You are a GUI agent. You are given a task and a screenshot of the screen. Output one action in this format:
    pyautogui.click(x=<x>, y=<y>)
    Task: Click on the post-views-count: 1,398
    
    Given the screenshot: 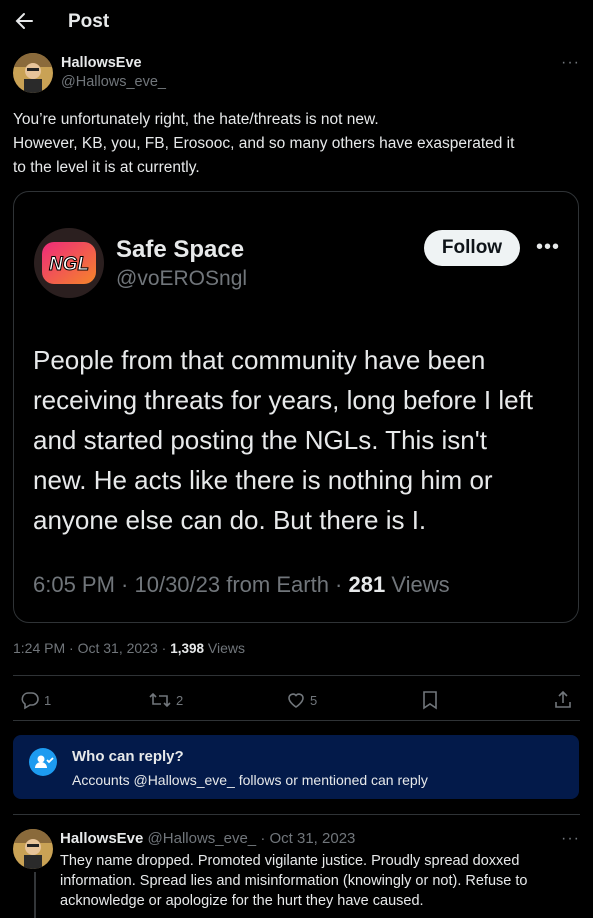 What is the action you would take?
    pyautogui.click(x=187, y=648)
    